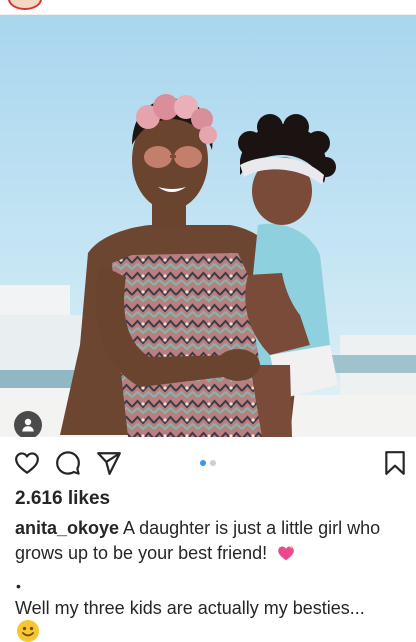 This screenshot has height=642, width=416. I want to click on carousel-indicator, so click(208, 463).